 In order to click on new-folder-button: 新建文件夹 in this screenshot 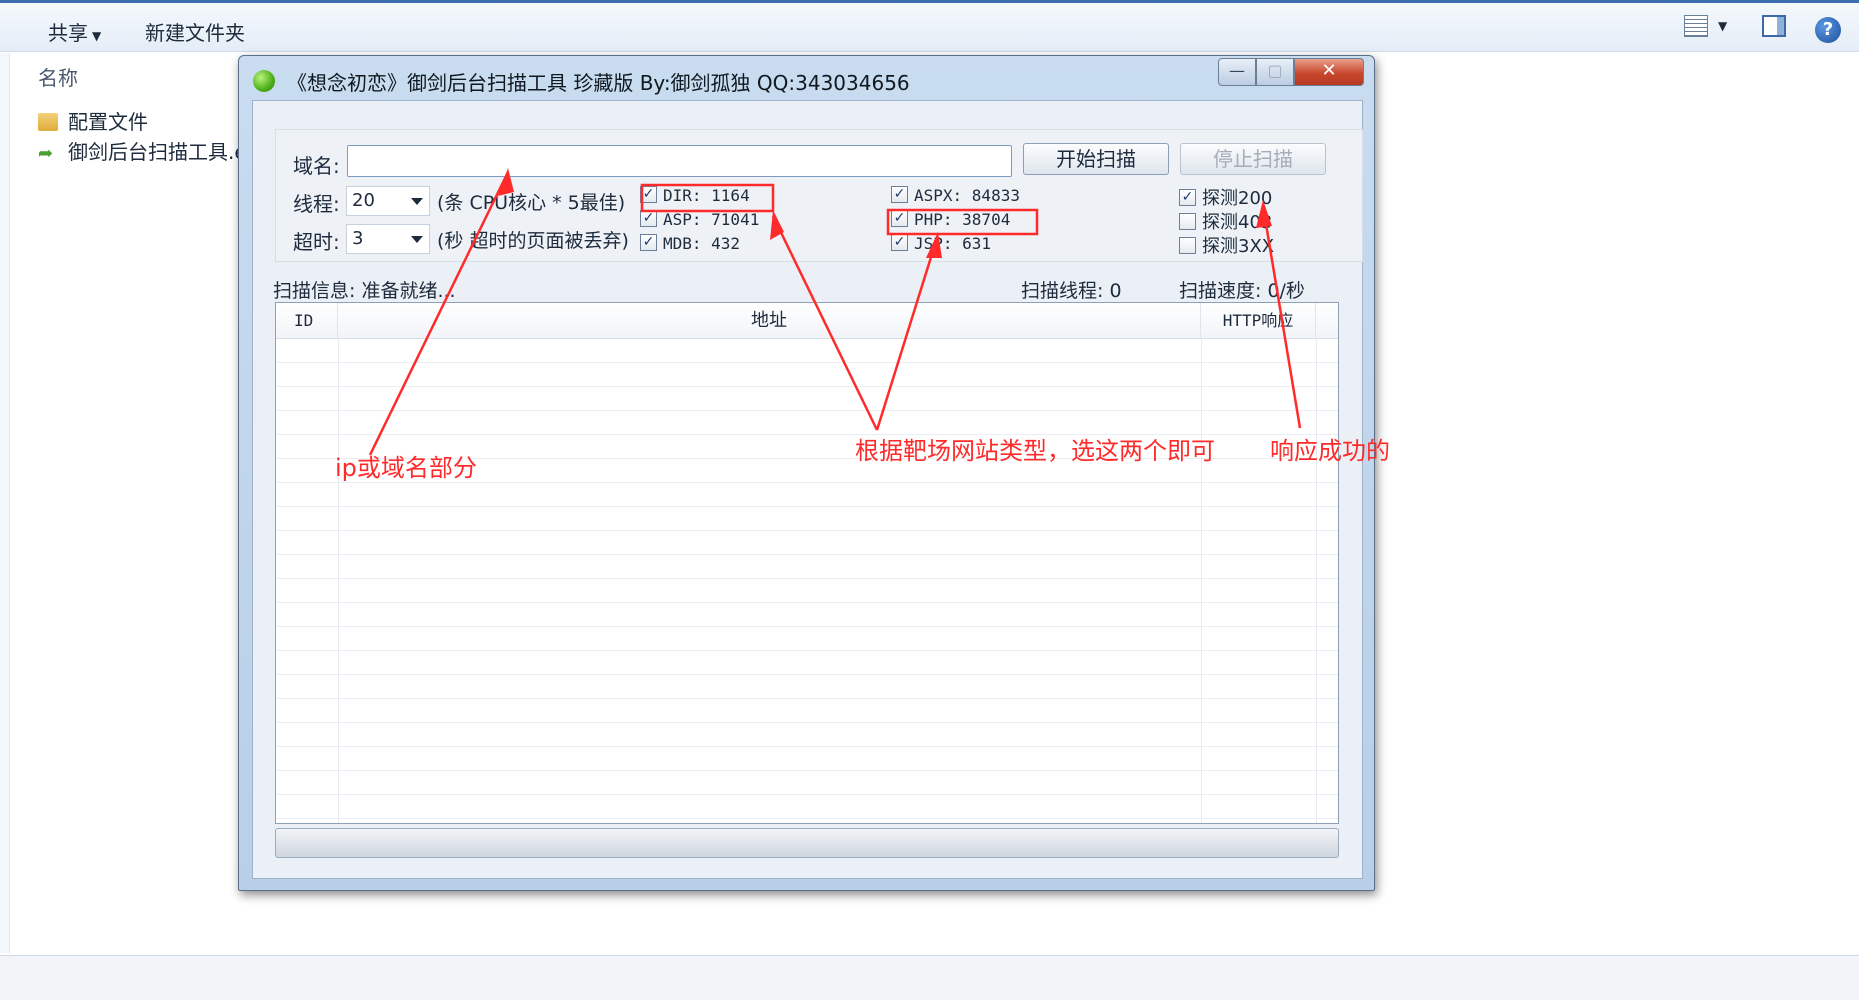, I will do `click(195, 31)`.